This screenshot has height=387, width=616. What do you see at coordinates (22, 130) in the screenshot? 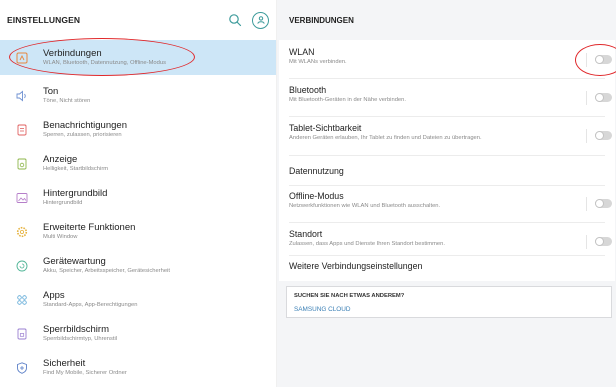
I see `notifications-icon` at bounding box center [22, 130].